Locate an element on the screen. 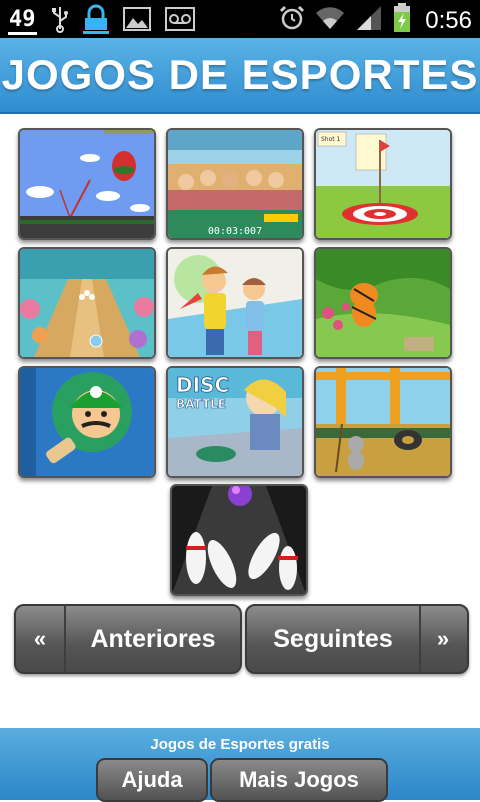  game-thumb-tennis-crowd: 00:03:007 is located at coordinates (235, 184).